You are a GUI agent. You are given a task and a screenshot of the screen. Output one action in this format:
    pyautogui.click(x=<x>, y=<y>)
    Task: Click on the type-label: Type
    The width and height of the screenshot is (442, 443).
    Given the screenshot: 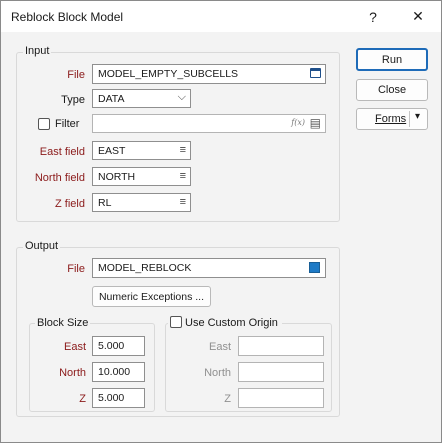 What is the action you would take?
    pyautogui.click(x=73, y=100)
    